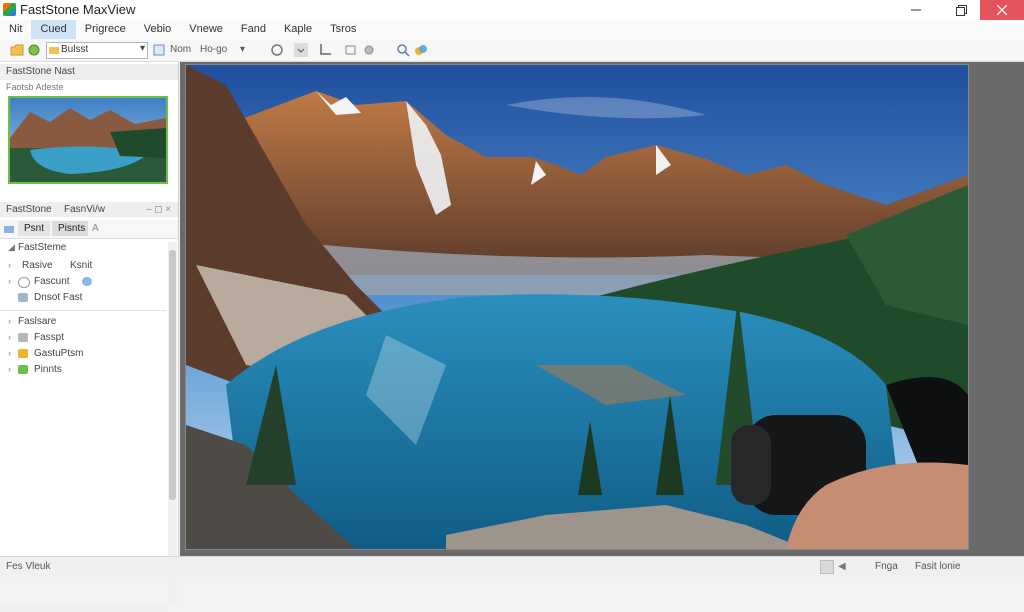  What do you see at coordinates (213, 49) in the screenshot?
I see `mode-label: Ho-go` at bounding box center [213, 49].